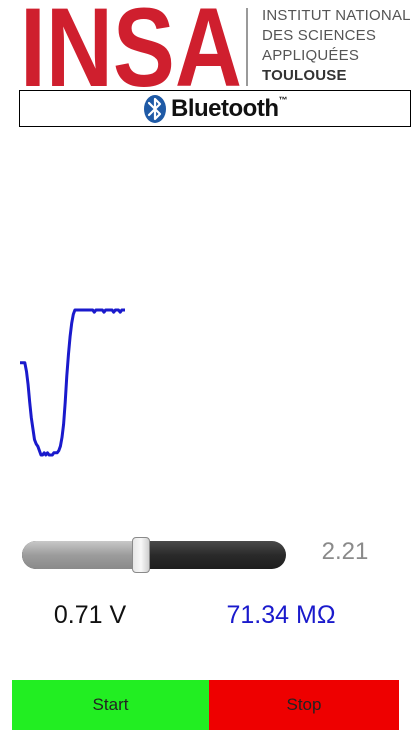 The width and height of the screenshot is (420, 738). What do you see at coordinates (319, 35) in the screenshot?
I see `institution-line-2: DES SCIENCES` at bounding box center [319, 35].